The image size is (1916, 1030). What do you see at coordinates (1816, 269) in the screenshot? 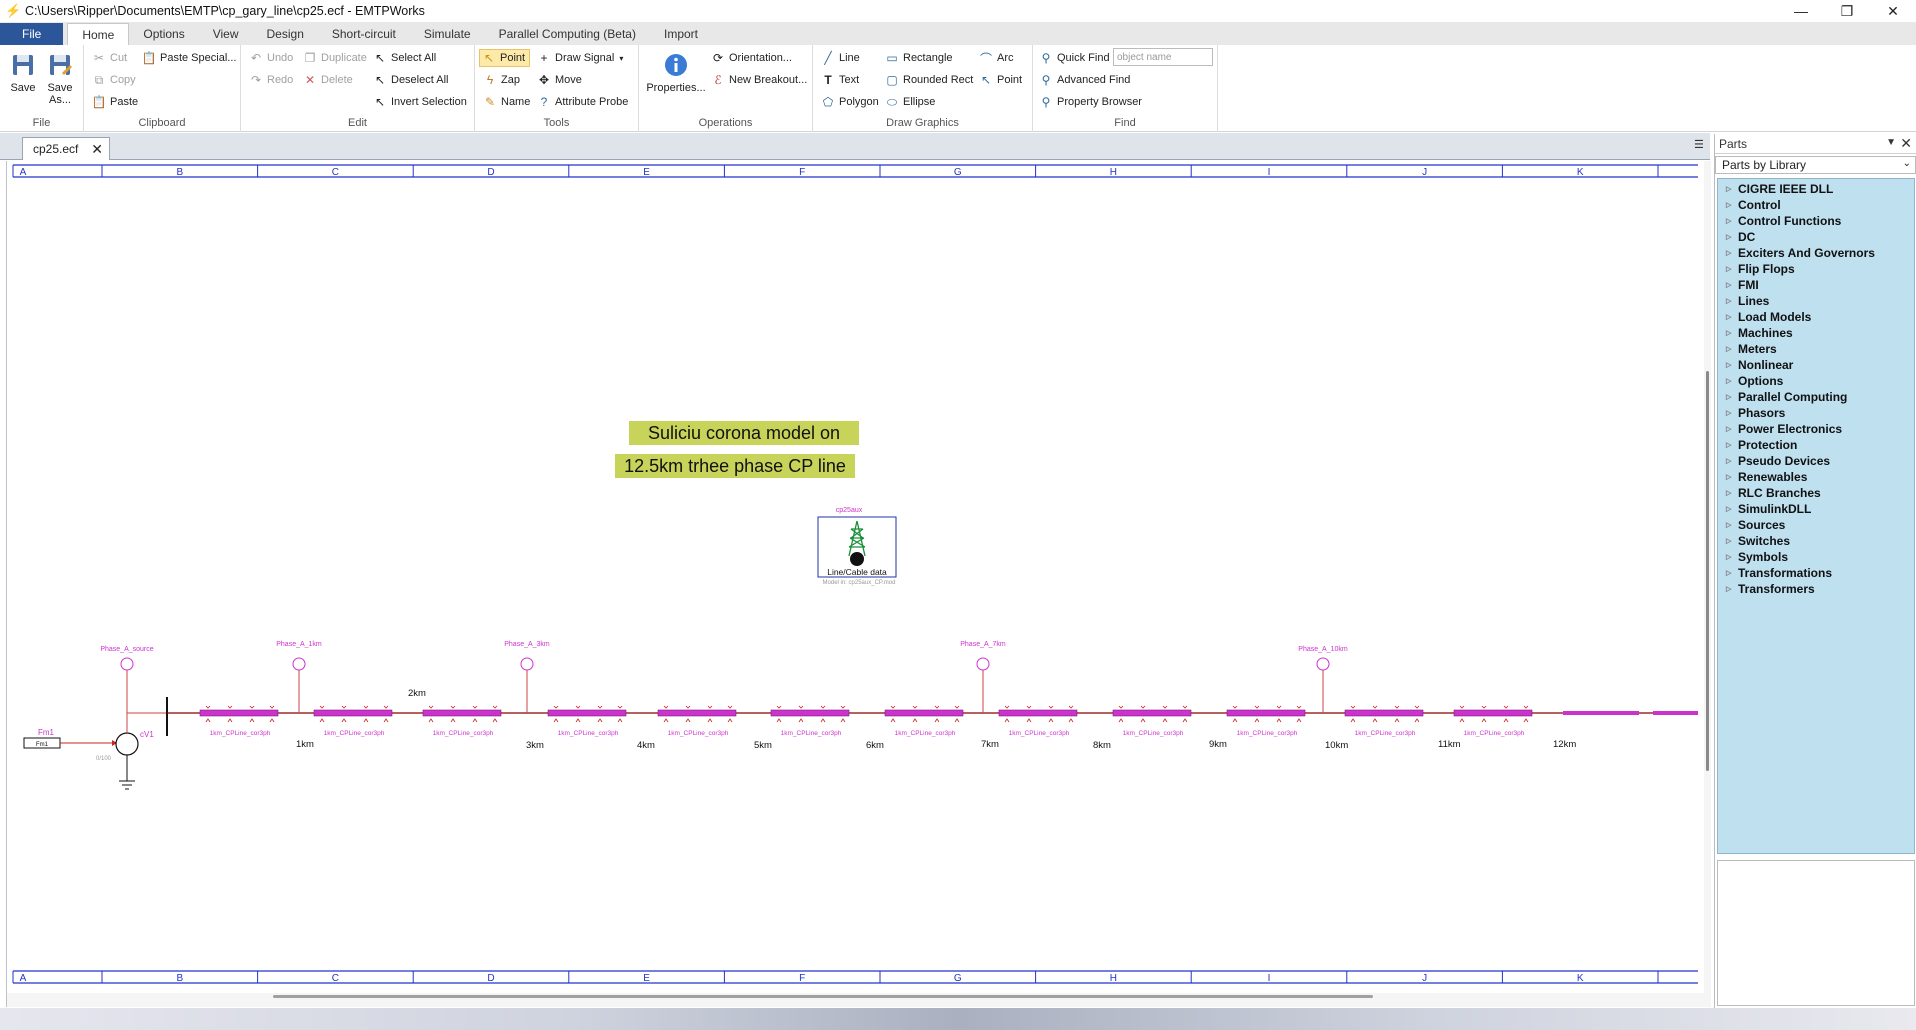
I see `library-item: ▷ Flip Flops` at bounding box center [1816, 269].